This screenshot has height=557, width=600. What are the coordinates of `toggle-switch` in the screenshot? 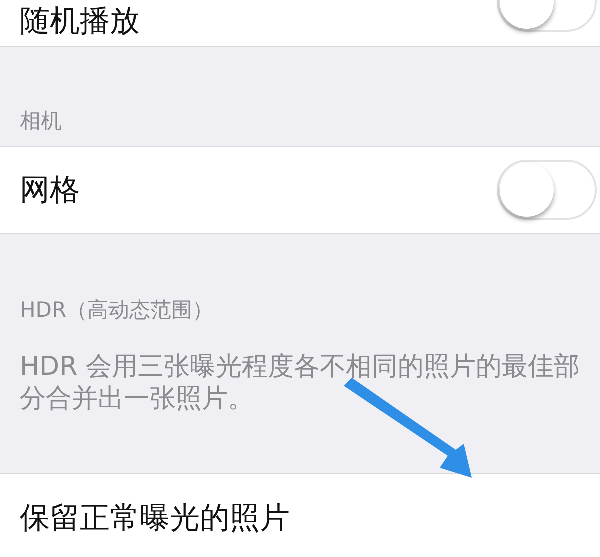 It's located at (547, 190).